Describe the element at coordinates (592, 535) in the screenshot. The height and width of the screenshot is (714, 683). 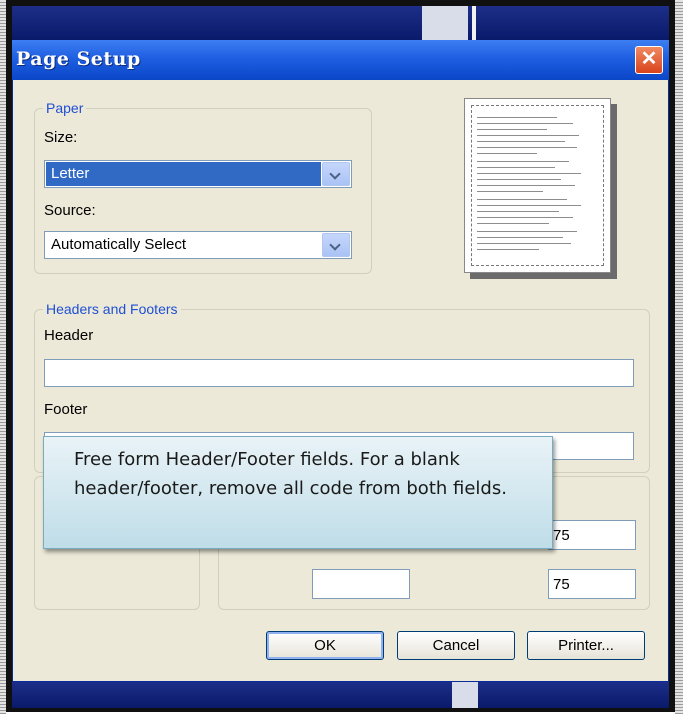
I see `margin-input-1: 75` at that location.